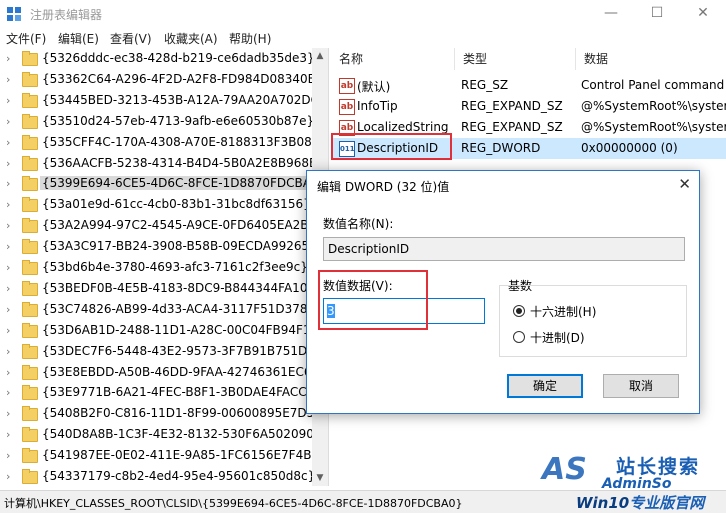 Image resolution: width=726 pixels, height=513 pixels. I want to click on tree-item: › {53A2A994-97C2-4545-A9CE-0FD6405EA2B2}, so click(162, 226).